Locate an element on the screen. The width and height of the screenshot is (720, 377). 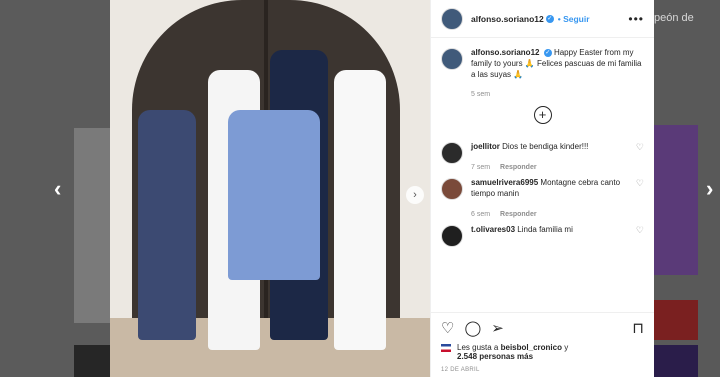
comment-row: t.olivares03 Linda familia mi ♡ is located at coordinates (542, 236).